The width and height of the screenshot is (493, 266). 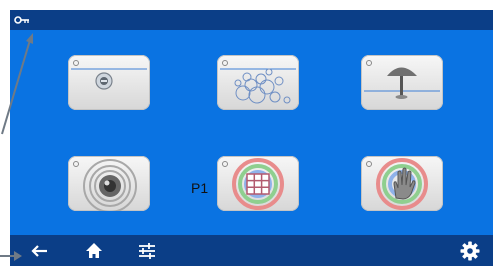 I want to click on key-icon, so click(x=21, y=20).